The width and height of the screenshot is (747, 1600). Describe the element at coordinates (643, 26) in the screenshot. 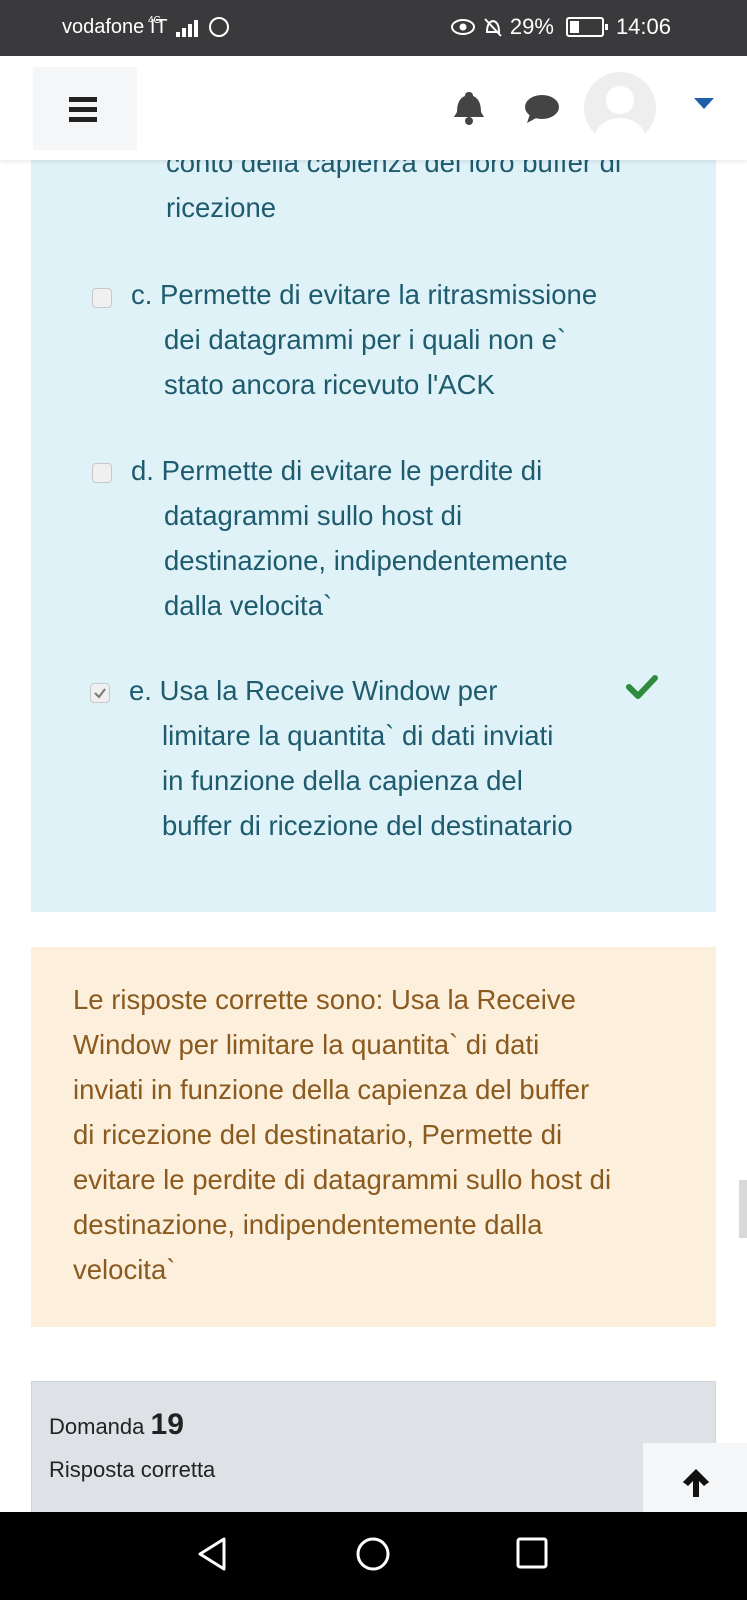

I see `clock: 14:06` at that location.